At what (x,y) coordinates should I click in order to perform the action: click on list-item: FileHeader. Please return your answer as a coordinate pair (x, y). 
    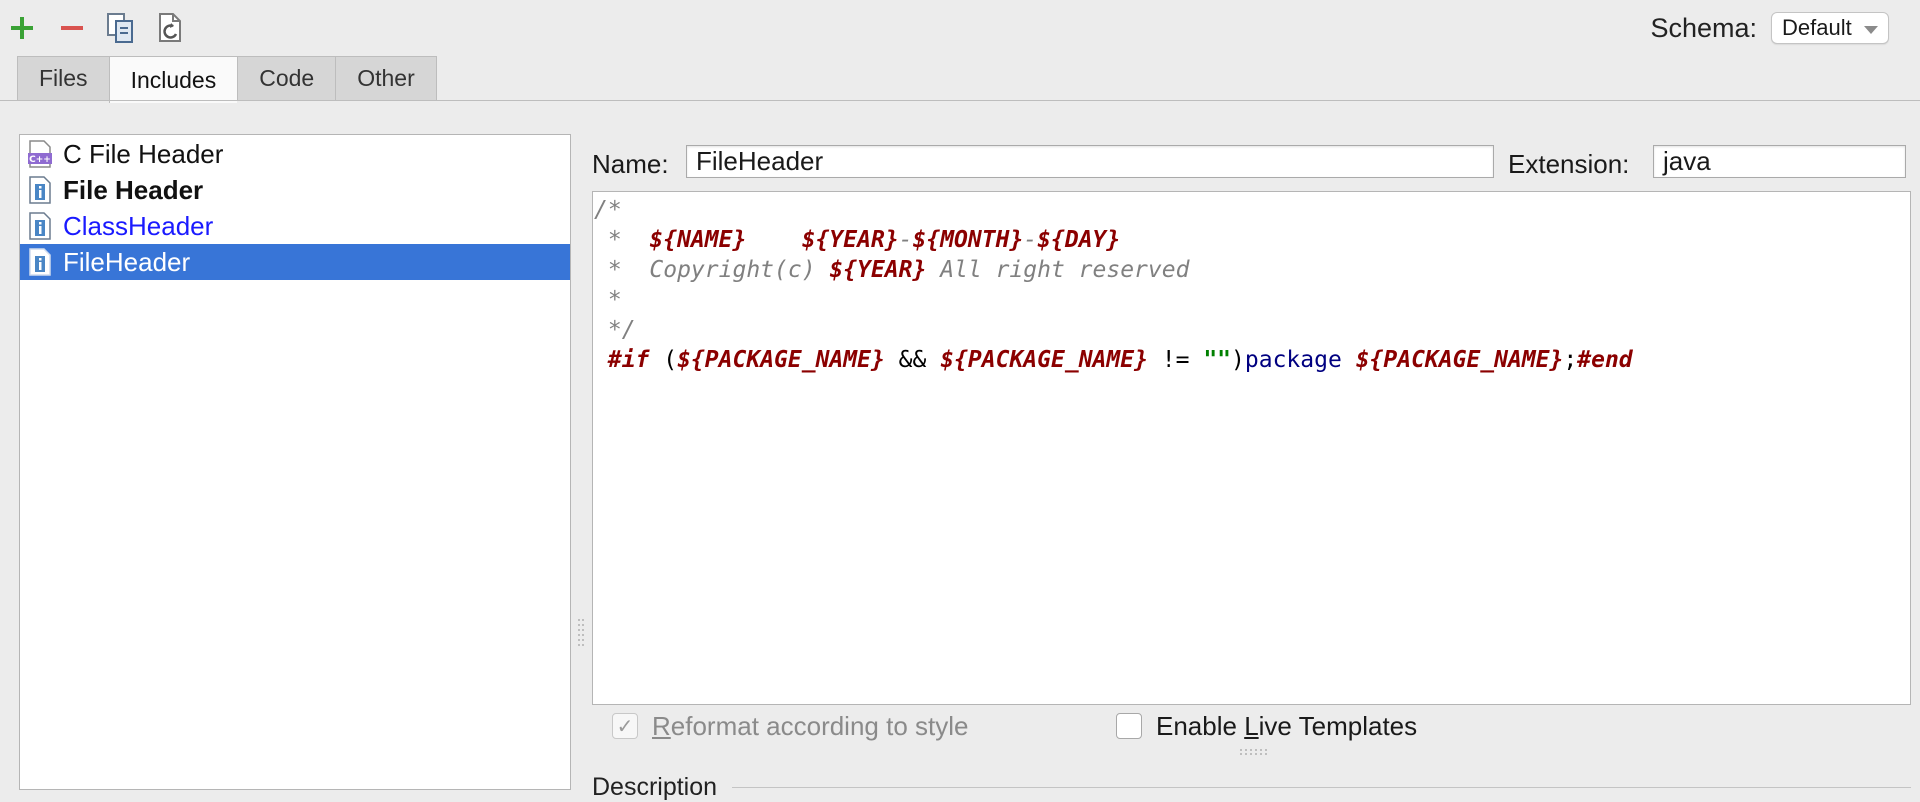
    Looking at the image, I should click on (295, 262).